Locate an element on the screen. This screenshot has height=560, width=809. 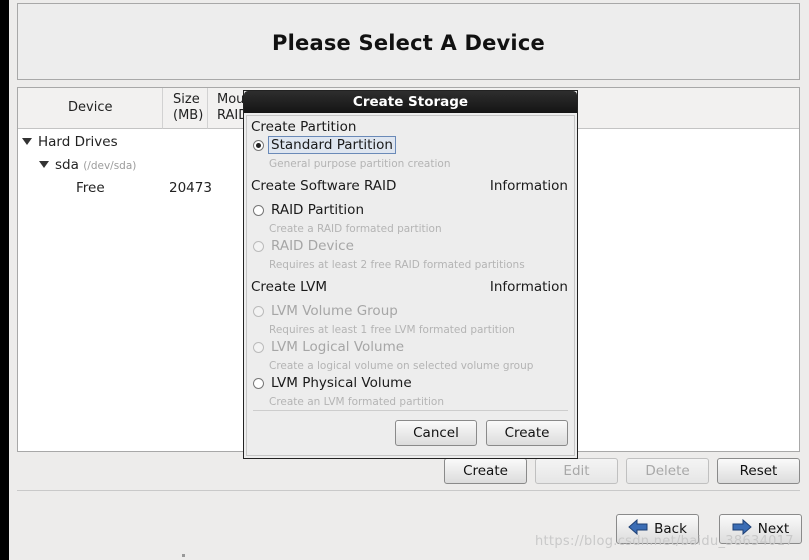
delete-button: Delete is located at coordinates (667, 471).